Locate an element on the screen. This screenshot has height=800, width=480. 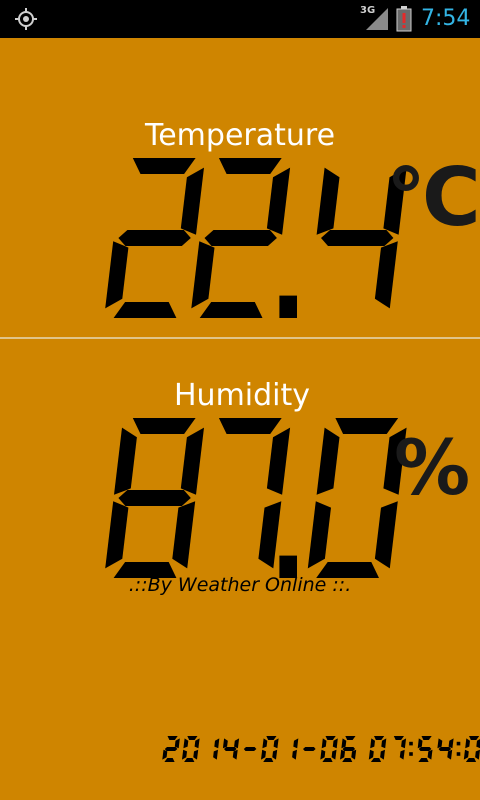
datetime-display is located at coordinates (321, 749).